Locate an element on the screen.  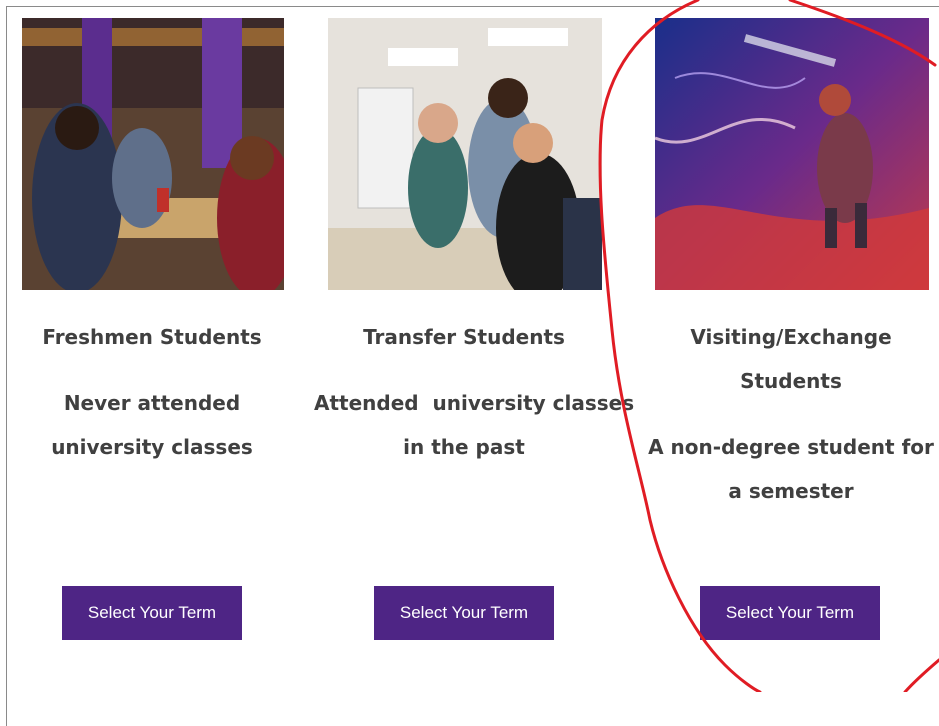
freshmen-title: Freshmen Students is located at coordinates (152, 337).